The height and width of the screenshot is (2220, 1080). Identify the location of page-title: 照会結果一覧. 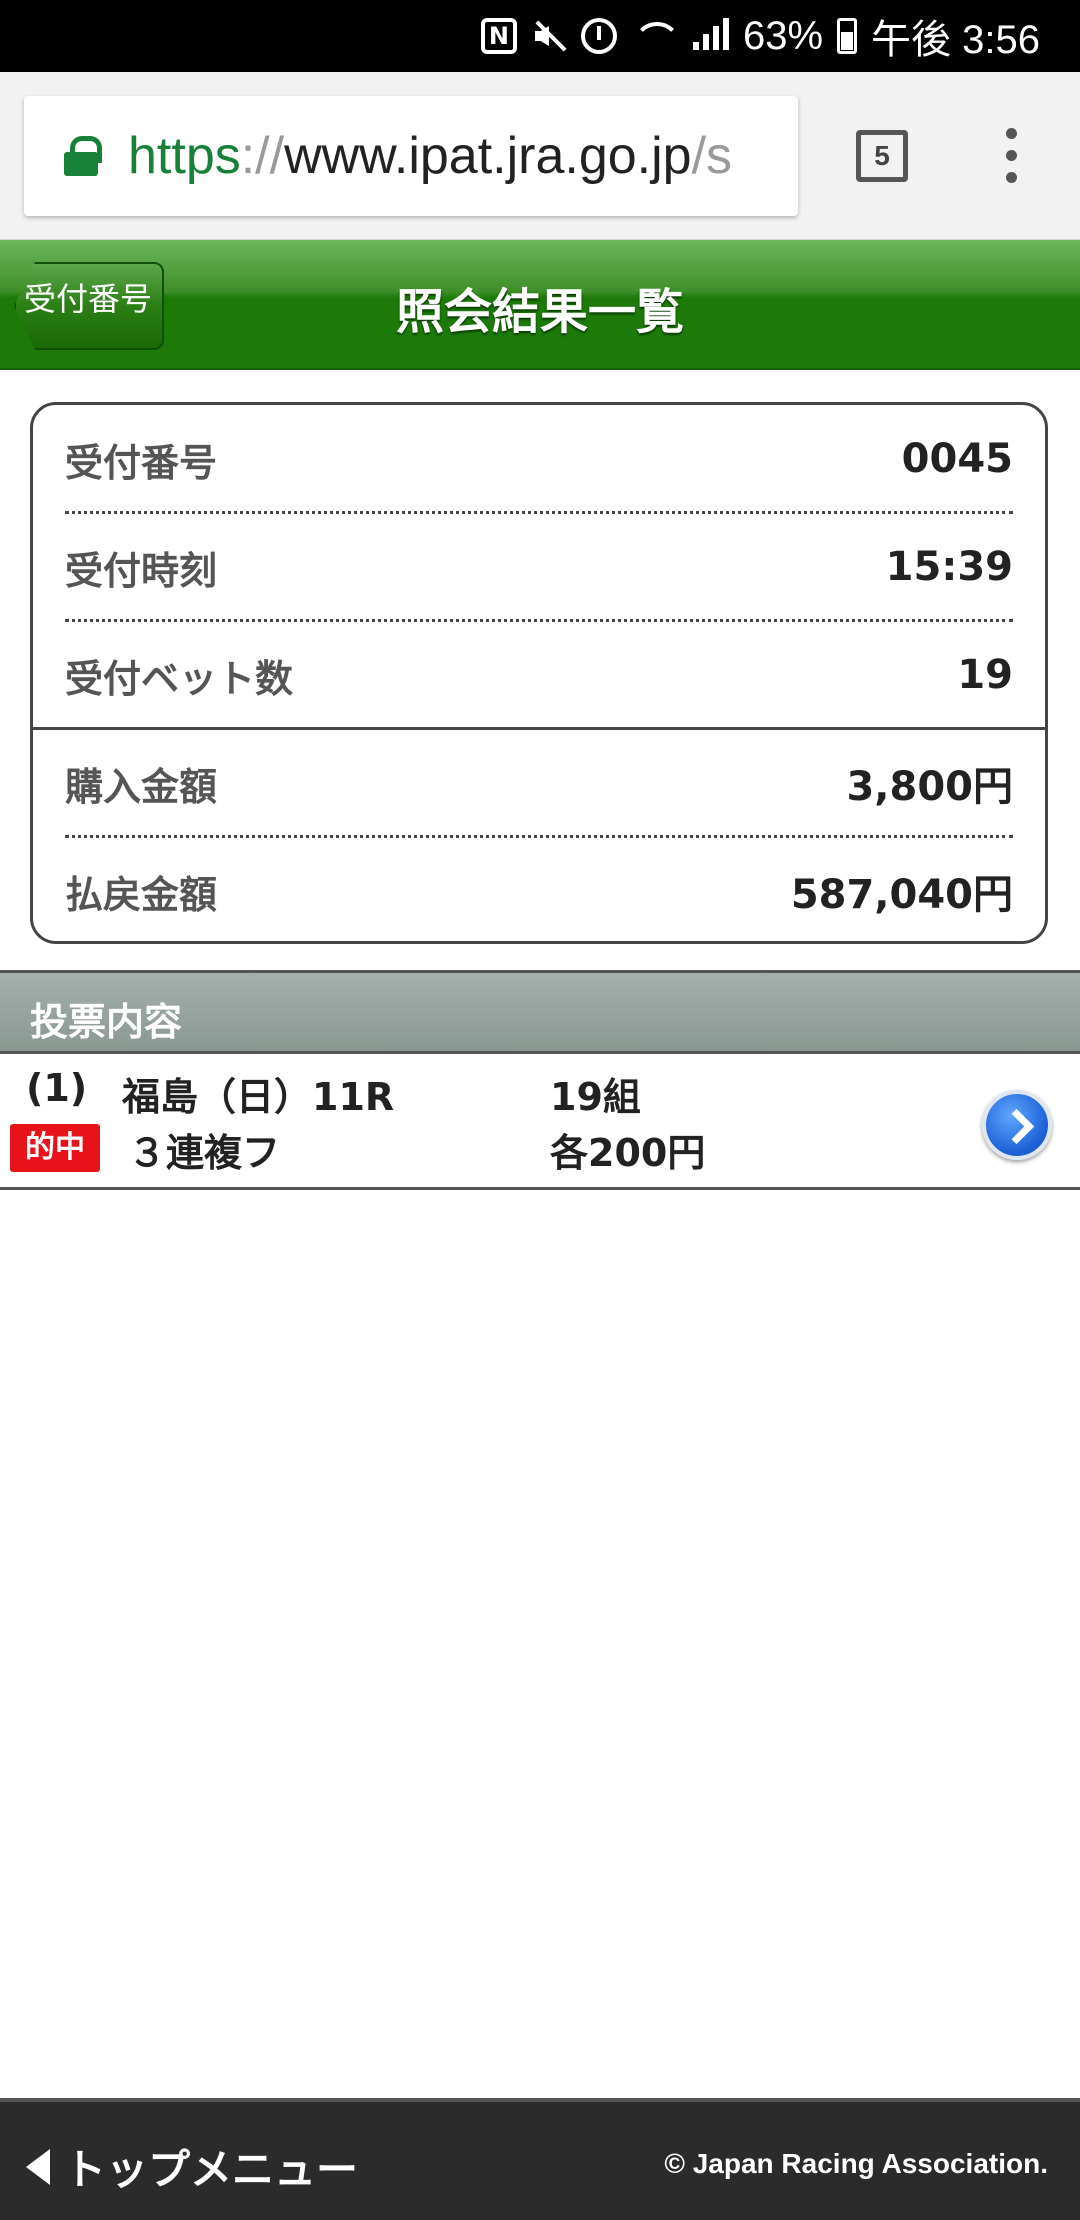
(539, 312).